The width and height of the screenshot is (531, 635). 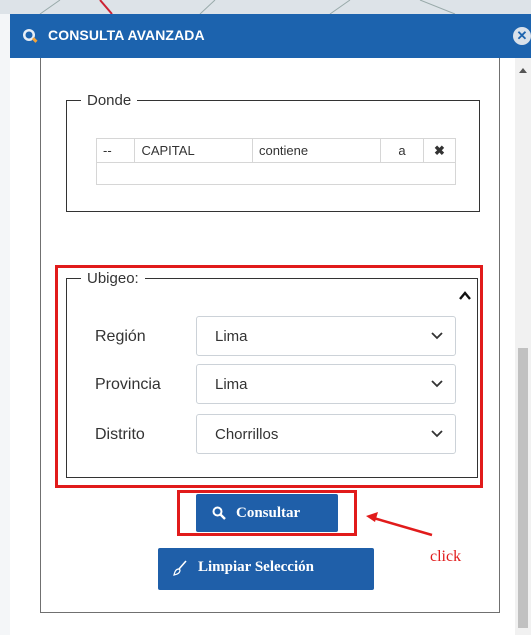 What do you see at coordinates (5, 324) in the screenshot?
I see `map-edge` at bounding box center [5, 324].